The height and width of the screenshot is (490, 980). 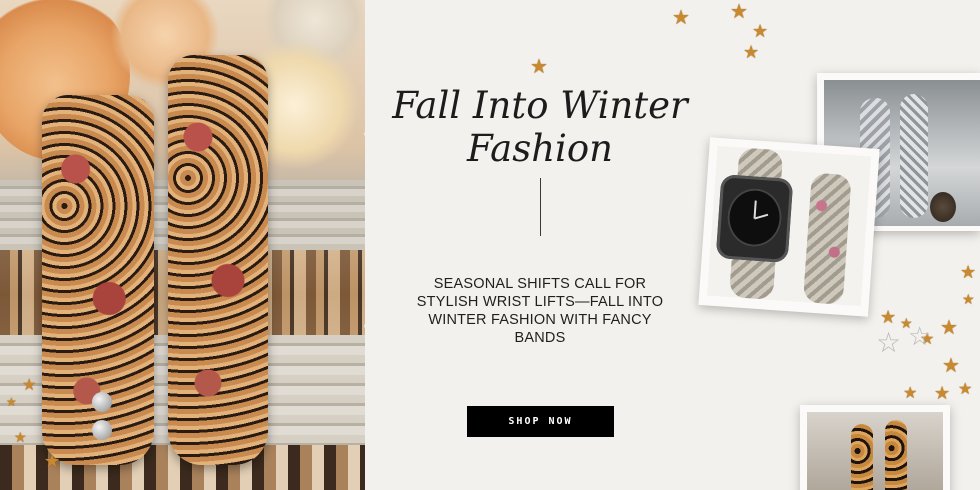 I want to click on watch-hand, so click(x=761, y=216).